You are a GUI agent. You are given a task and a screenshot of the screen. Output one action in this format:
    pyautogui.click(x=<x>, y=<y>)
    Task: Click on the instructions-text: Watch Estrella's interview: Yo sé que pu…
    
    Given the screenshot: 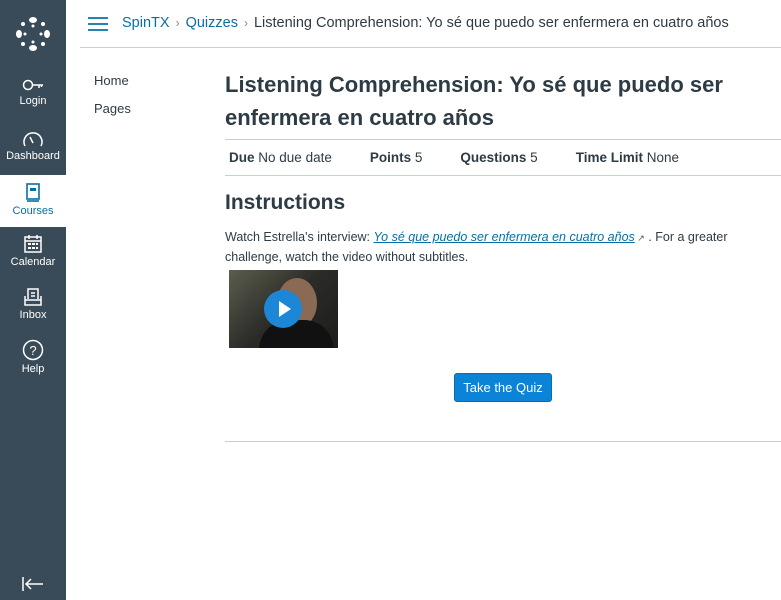 What is the action you would take?
    pyautogui.click(x=476, y=247)
    